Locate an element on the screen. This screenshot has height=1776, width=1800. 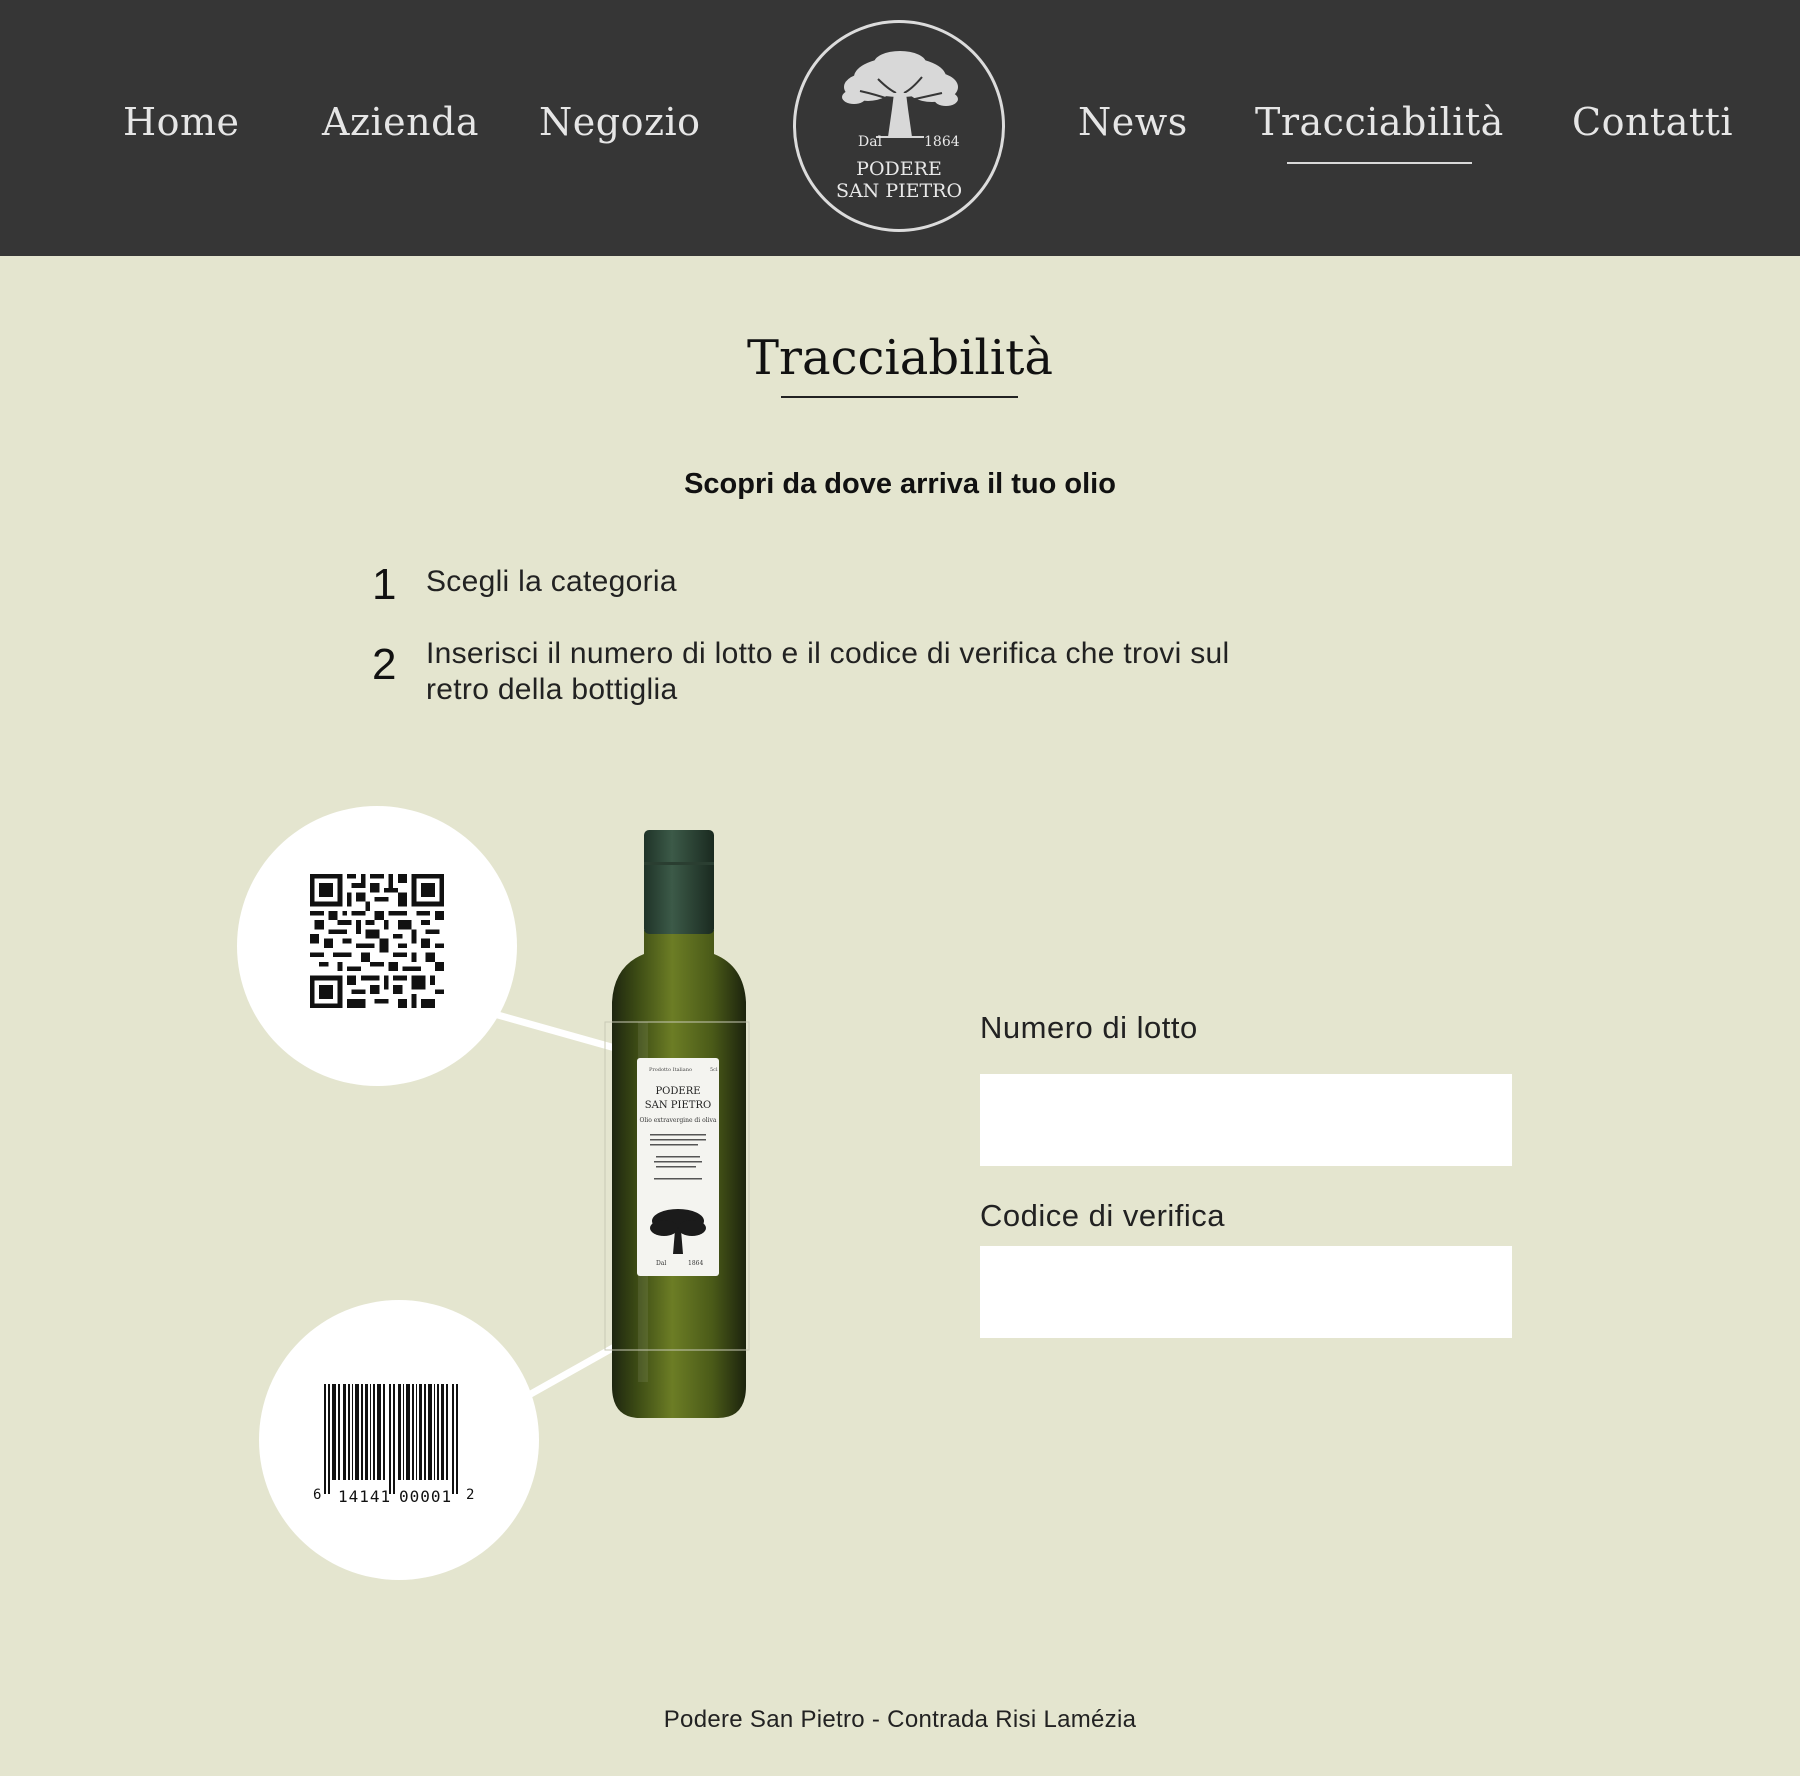
lot-number-label: Numero di lotto is located at coordinates (1089, 1027).